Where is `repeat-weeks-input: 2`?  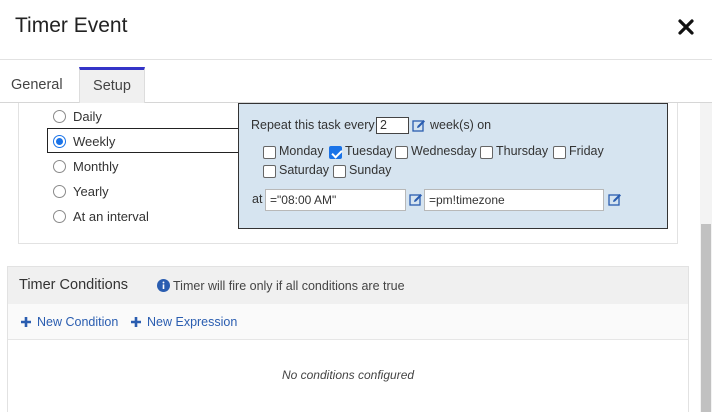 repeat-weeks-input: 2 is located at coordinates (392, 125).